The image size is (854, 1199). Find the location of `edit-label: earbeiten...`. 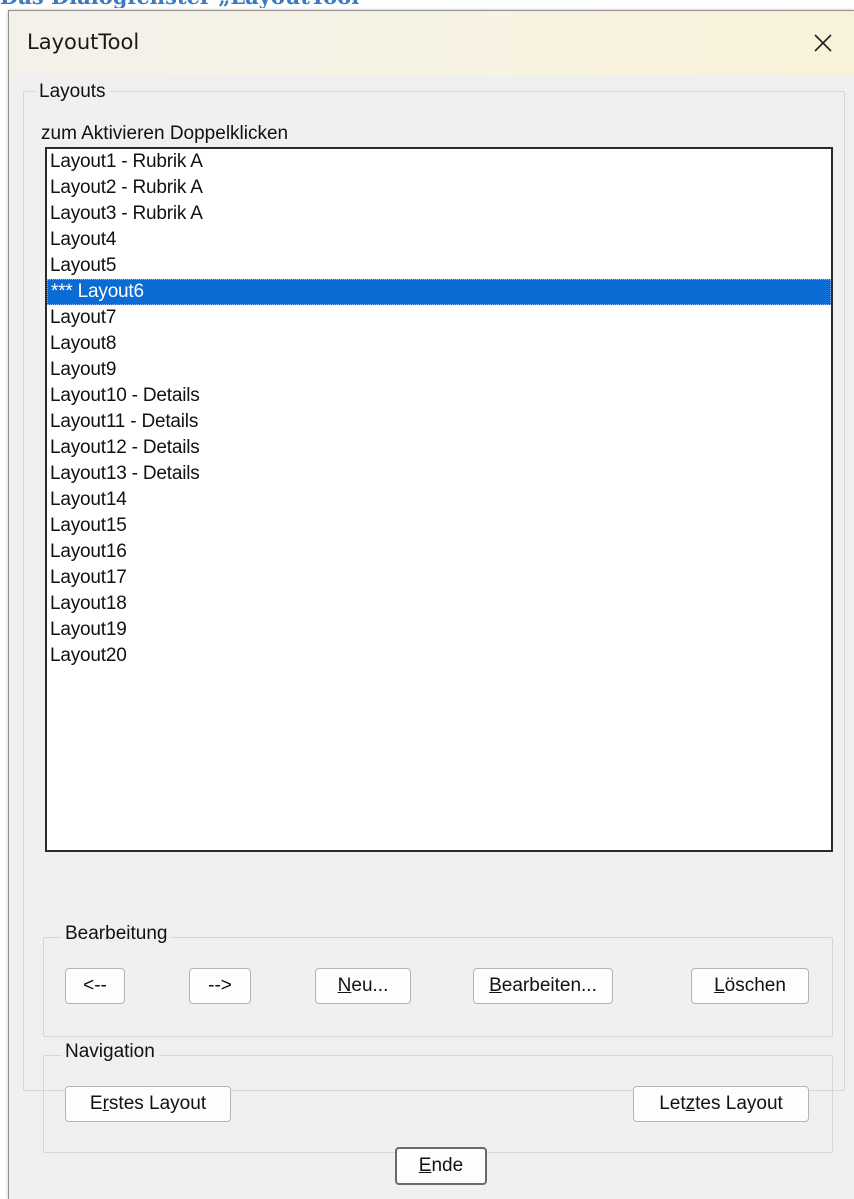

edit-label: earbeiten... is located at coordinates (549, 985).